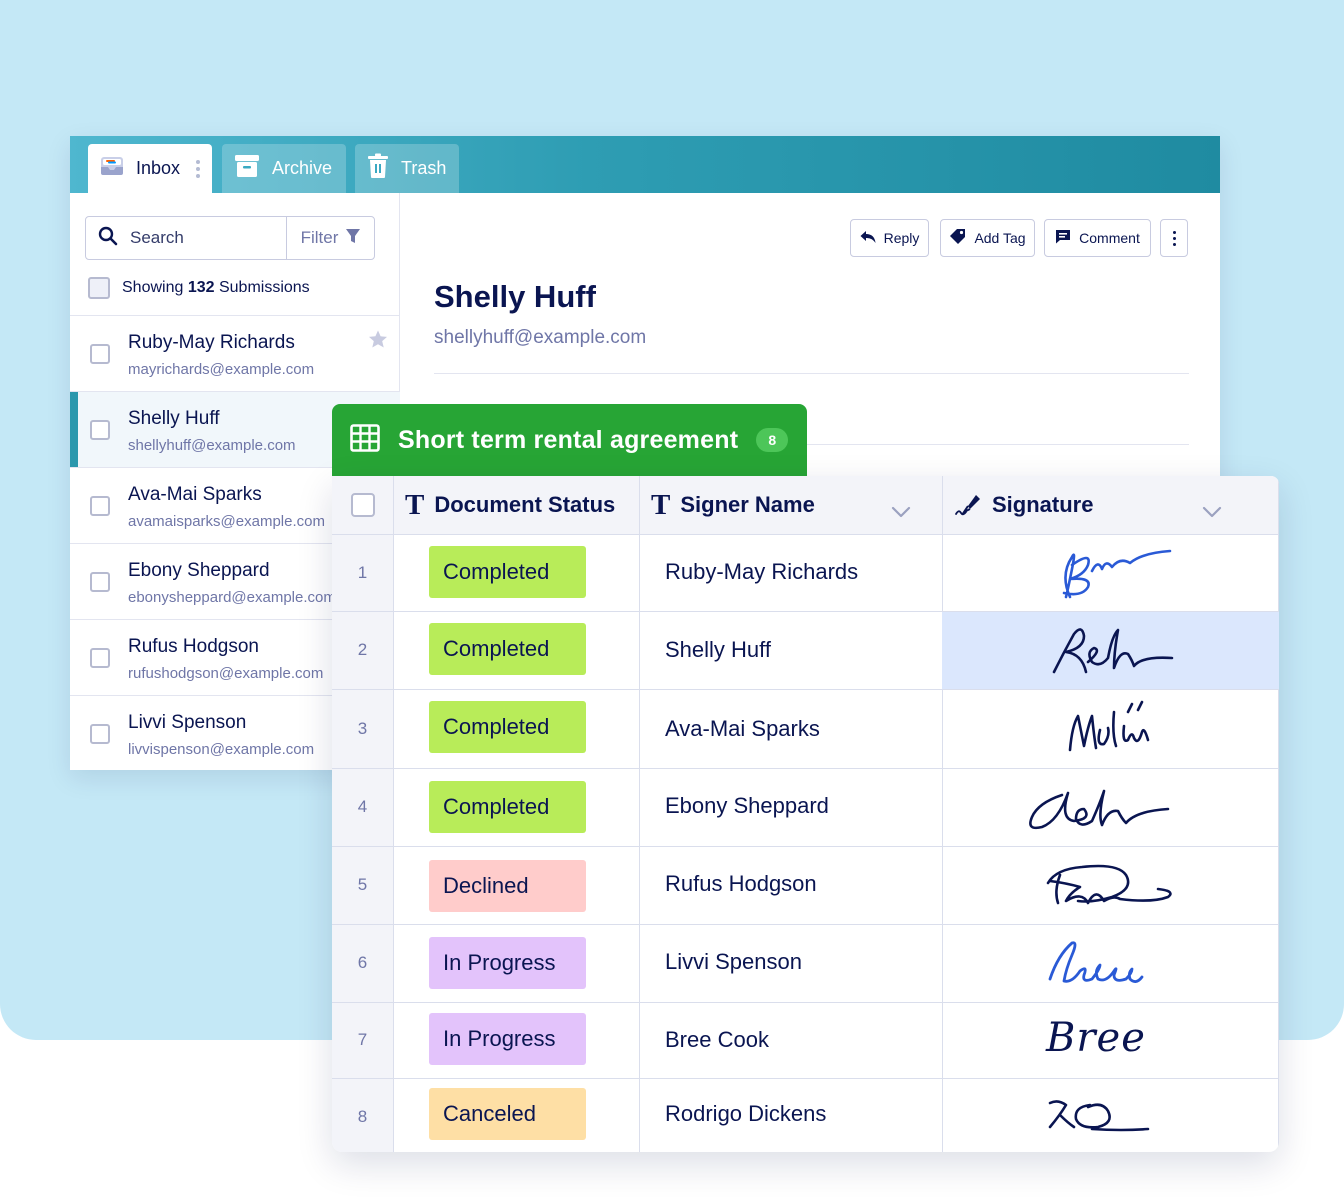  What do you see at coordinates (362, 806) in the screenshot?
I see `row-number: 4` at bounding box center [362, 806].